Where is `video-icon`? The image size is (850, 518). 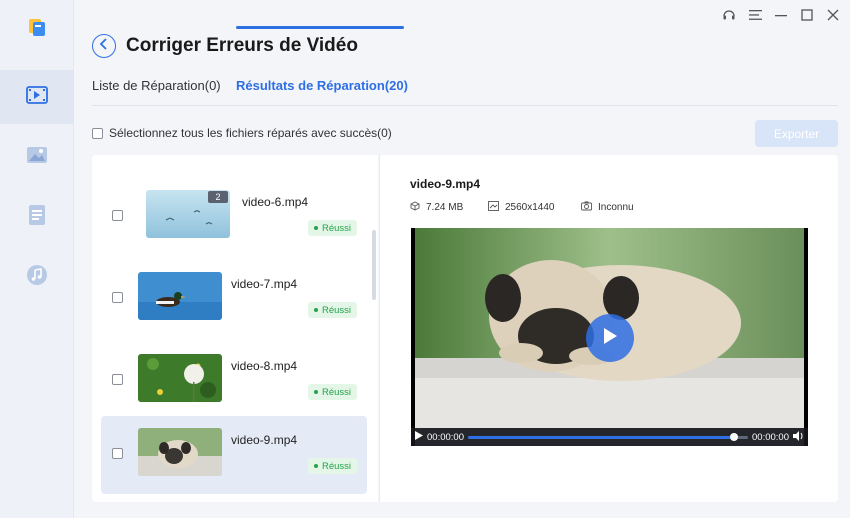
video-icon is located at coordinates (37, 97).